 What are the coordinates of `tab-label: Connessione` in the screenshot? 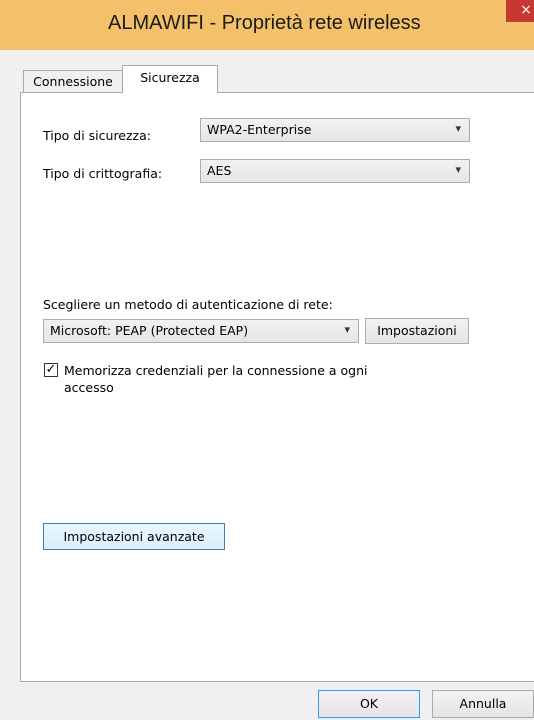 It's located at (73, 81).